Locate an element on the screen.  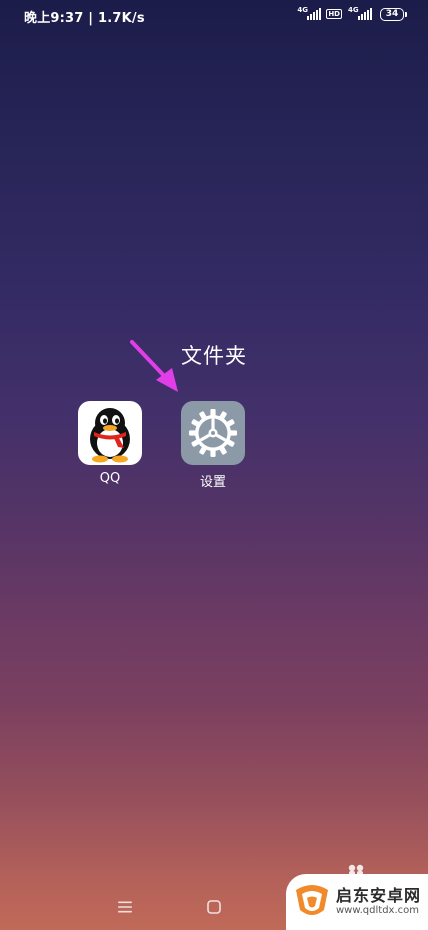
menu-icon is located at coordinates (125, 907).